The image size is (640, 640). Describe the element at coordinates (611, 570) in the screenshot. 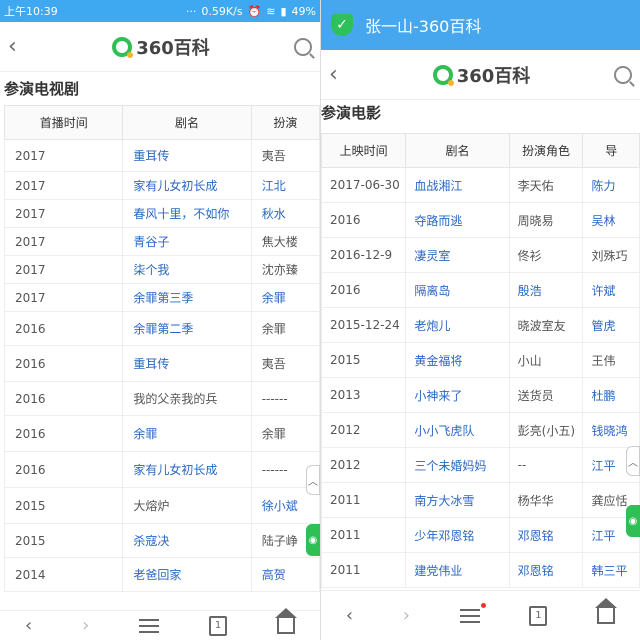

I see `director-cell: 韩三平` at that location.